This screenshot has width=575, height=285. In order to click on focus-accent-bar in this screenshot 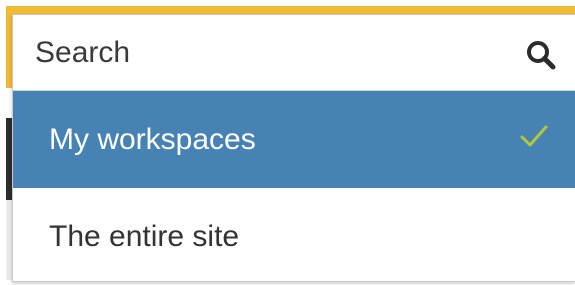, I will do `click(290, 10)`.